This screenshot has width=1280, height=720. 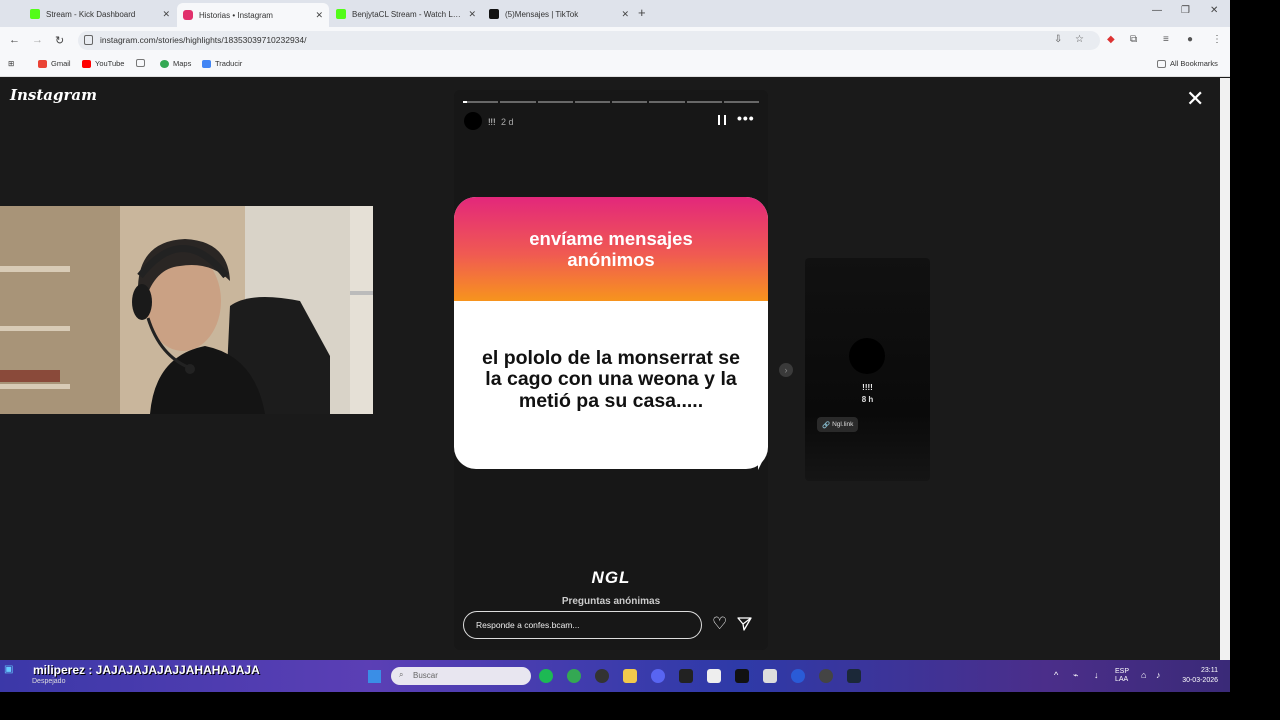 What do you see at coordinates (110, 63) in the screenshot?
I see `bookmark-label: YouTube` at bounding box center [110, 63].